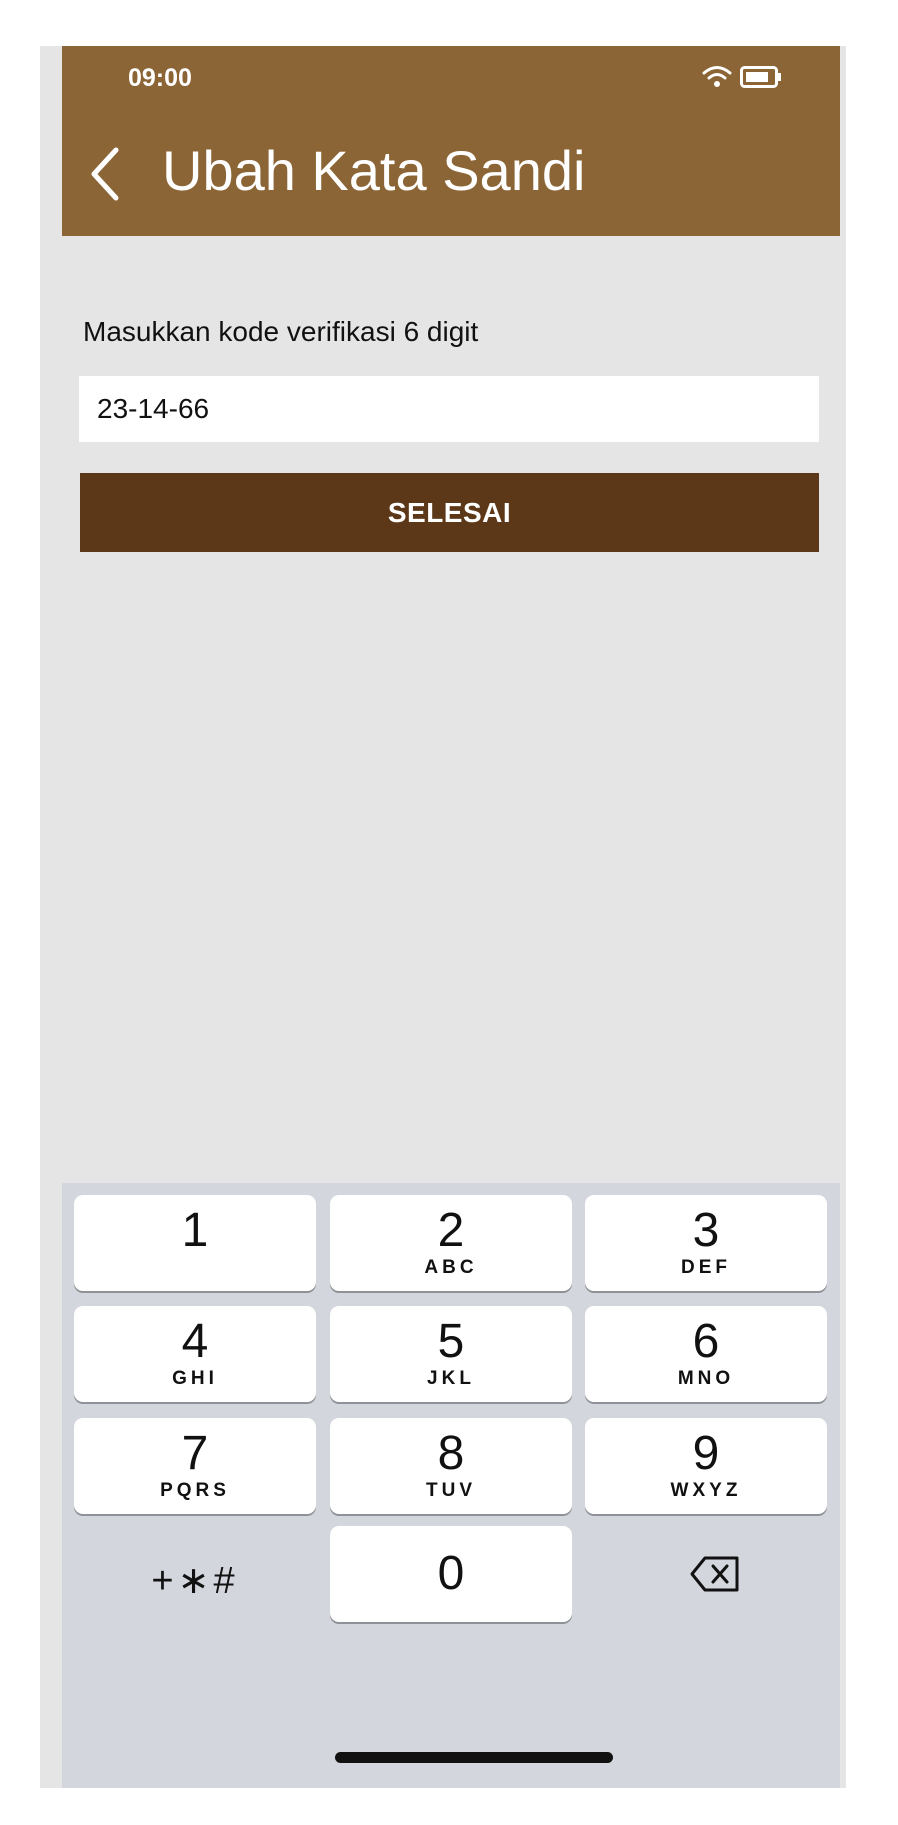 Image resolution: width=898 pixels, height=1825 pixels. I want to click on status-time: 09:00, so click(160, 78).